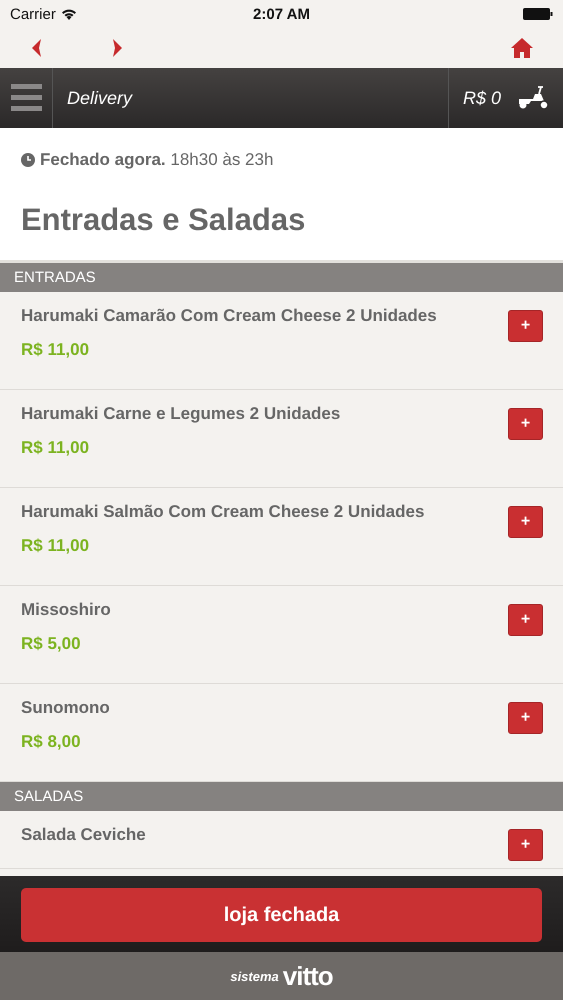 This screenshot has width=563, height=1000. What do you see at coordinates (66, 610) in the screenshot?
I see `item-name: Missoshiro` at bounding box center [66, 610].